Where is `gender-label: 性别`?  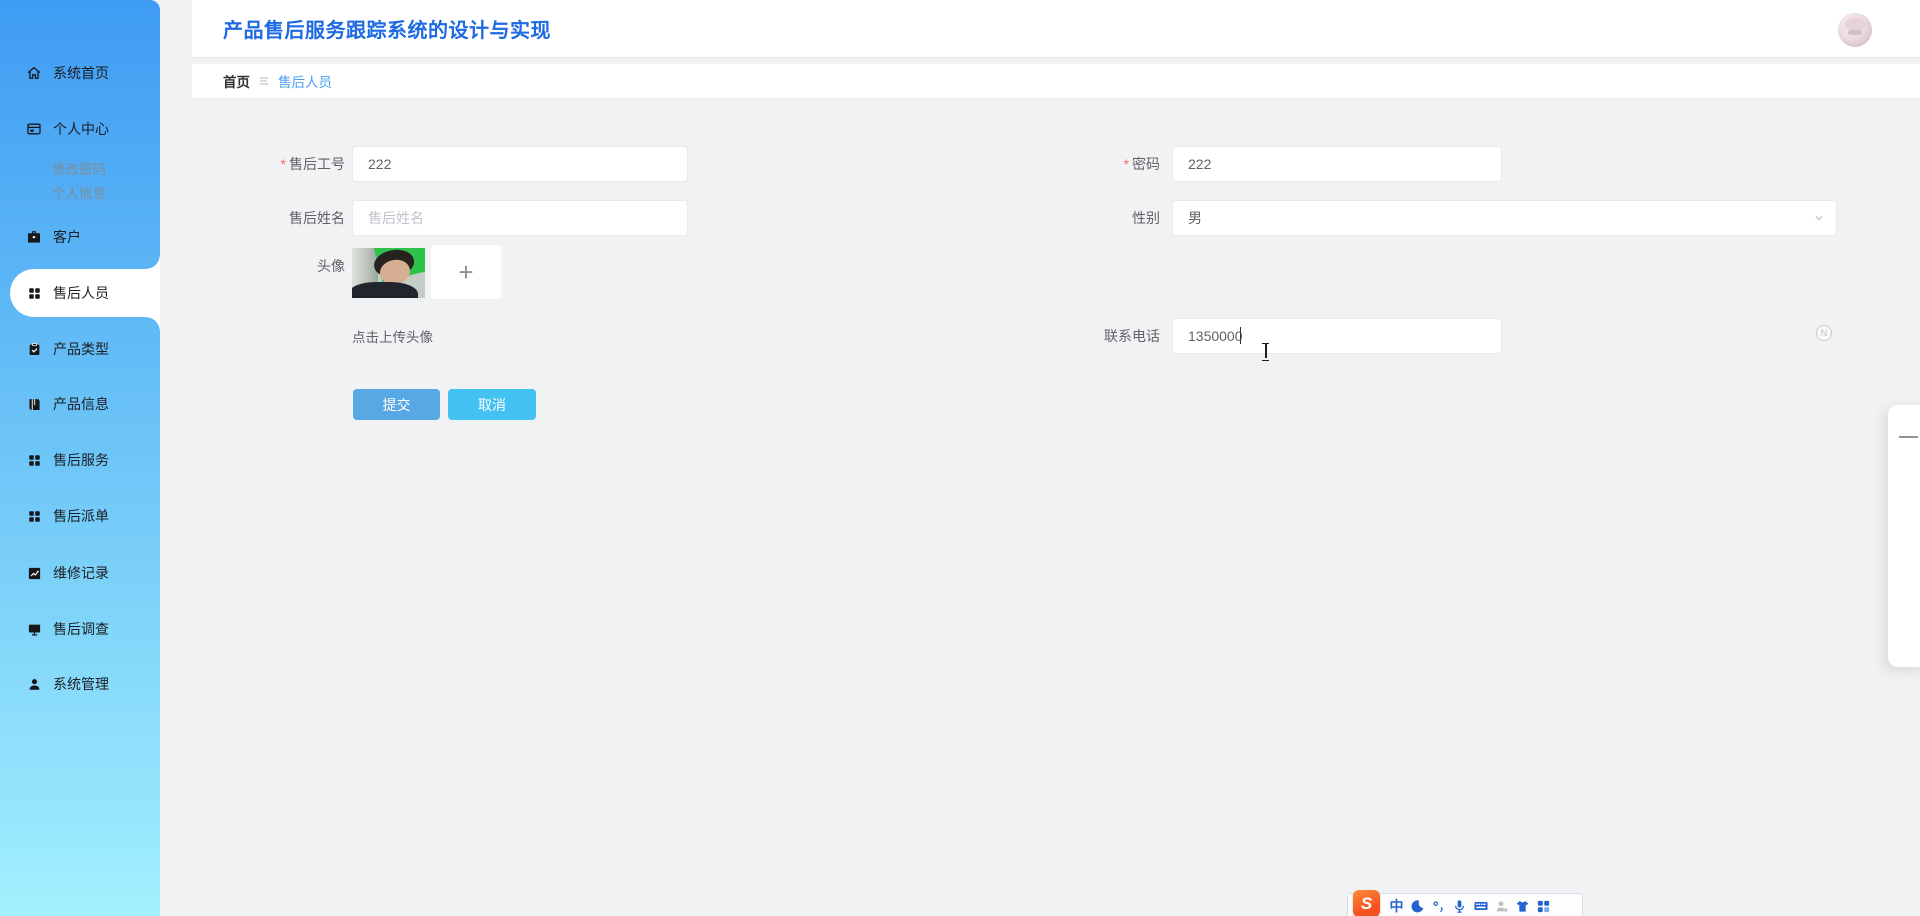 gender-label: 性别 is located at coordinates (1146, 218).